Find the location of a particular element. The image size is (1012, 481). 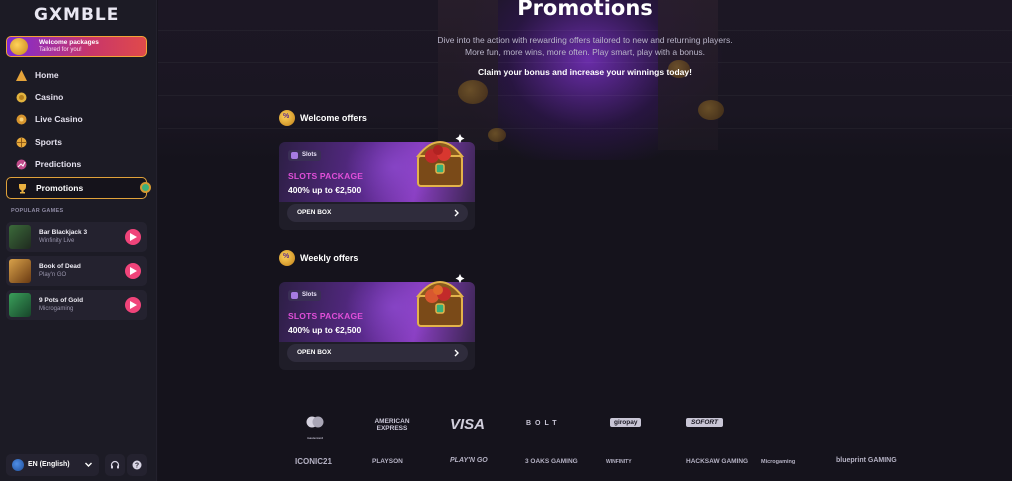

welcome-packages-banner: Welcome packages Tailored for you! is located at coordinates (76, 46).